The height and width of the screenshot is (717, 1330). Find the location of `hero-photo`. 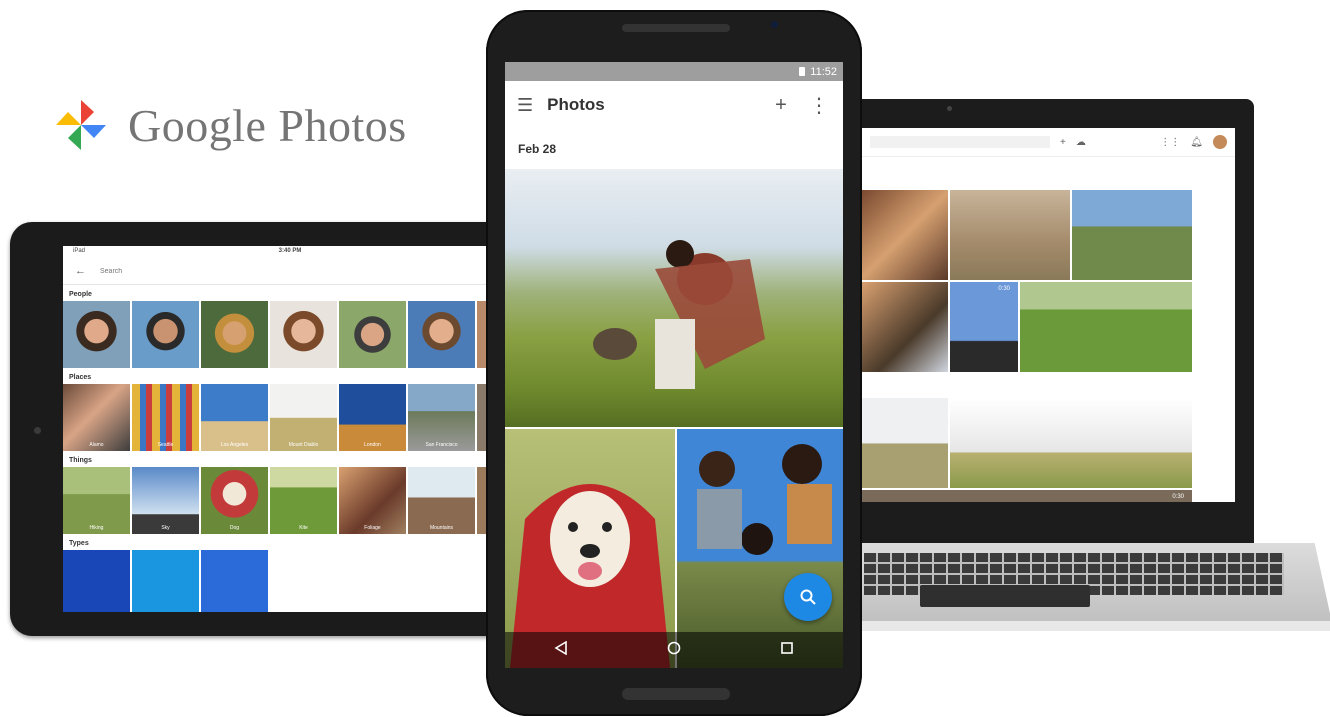

hero-photo is located at coordinates (674, 298).